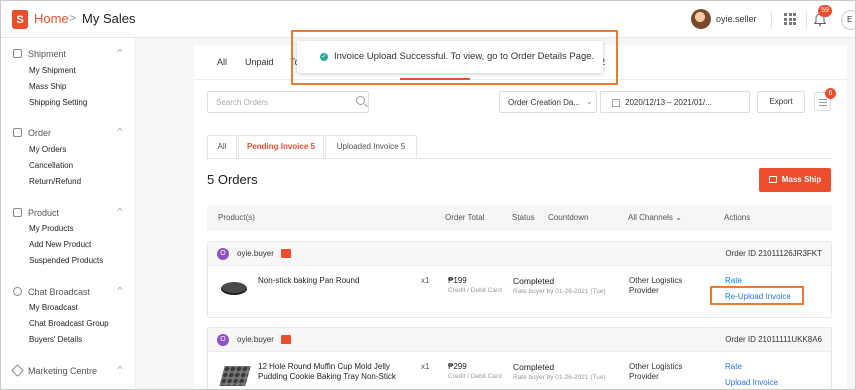 Image resolution: width=856 pixels, height=390 pixels. Describe the element at coordinates (39, 54) in the screenshot. I see `sidebar-section-shipment: Shipment` at that location.